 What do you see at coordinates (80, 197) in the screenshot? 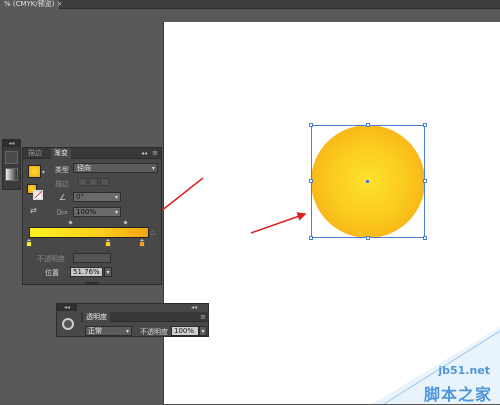
I see `angle-value: 0°` at bounding box center [80, 197].